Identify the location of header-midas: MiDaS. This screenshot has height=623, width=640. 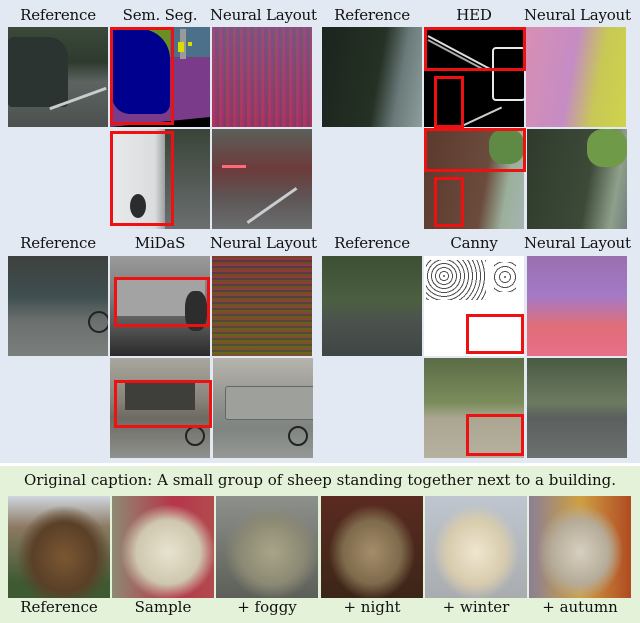
(160, 243).